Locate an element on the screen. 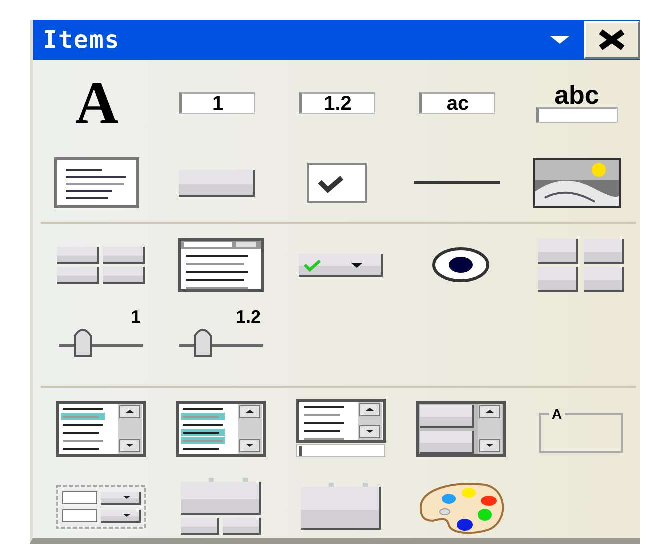 This screenshot has width=664, height=550. multi-select-list-icon is located at coordinates (221, 429).